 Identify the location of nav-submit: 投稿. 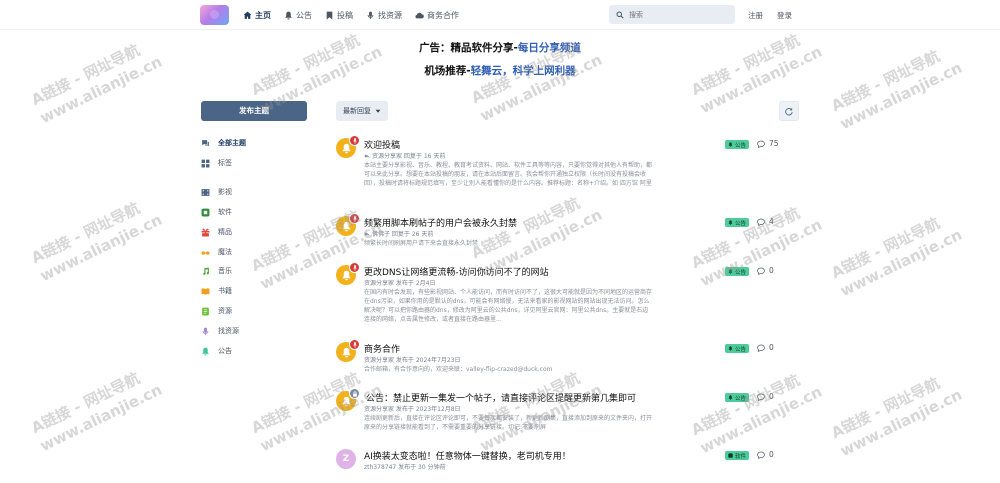
(339, 15).